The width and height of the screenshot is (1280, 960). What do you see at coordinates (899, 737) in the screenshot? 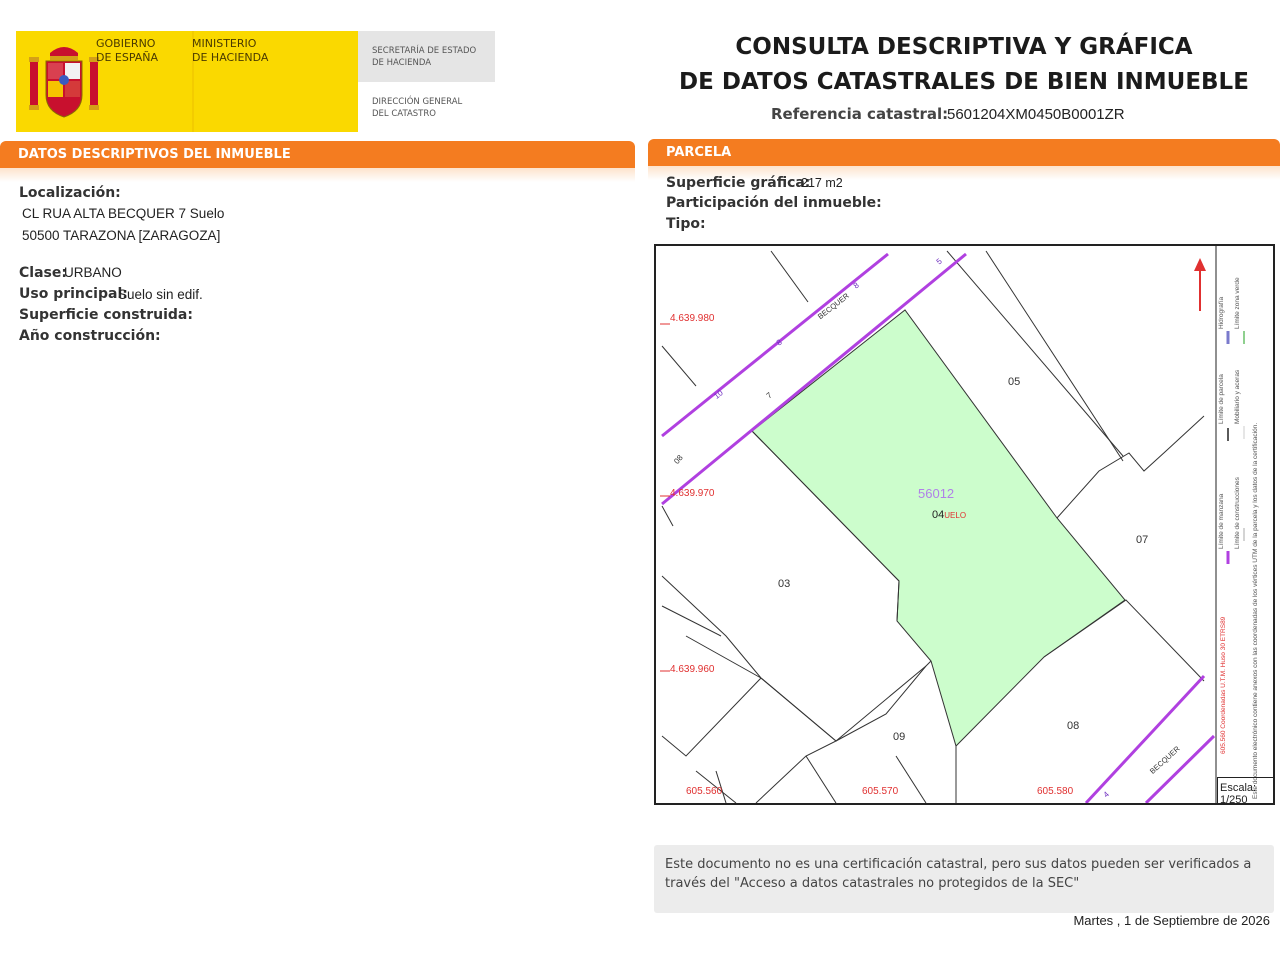
I see `parcel-label: 09` at bounding box center [899, 737].